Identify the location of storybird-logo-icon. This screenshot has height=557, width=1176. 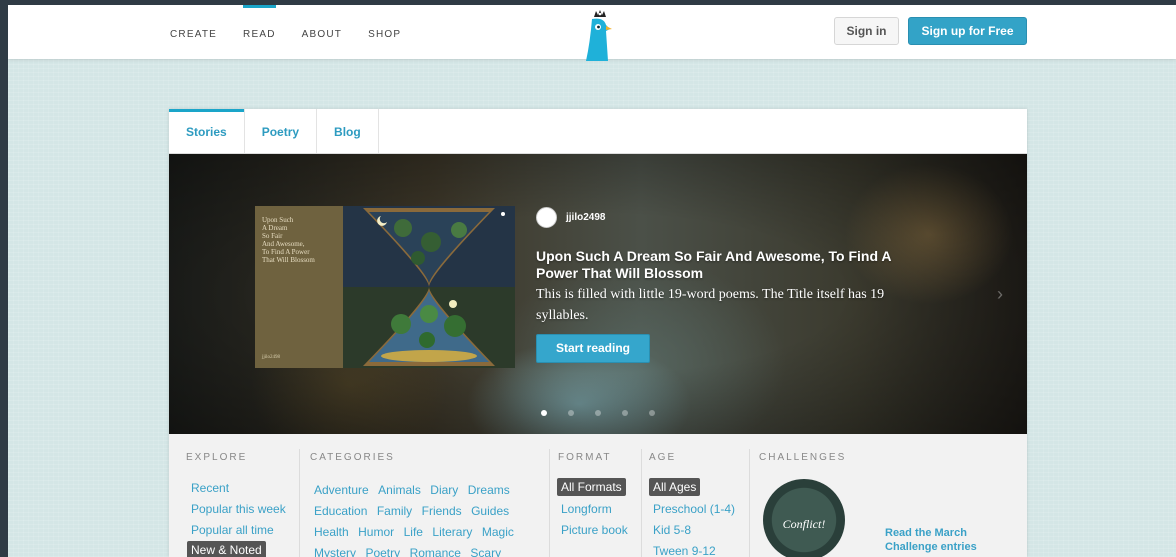
(599, 35).